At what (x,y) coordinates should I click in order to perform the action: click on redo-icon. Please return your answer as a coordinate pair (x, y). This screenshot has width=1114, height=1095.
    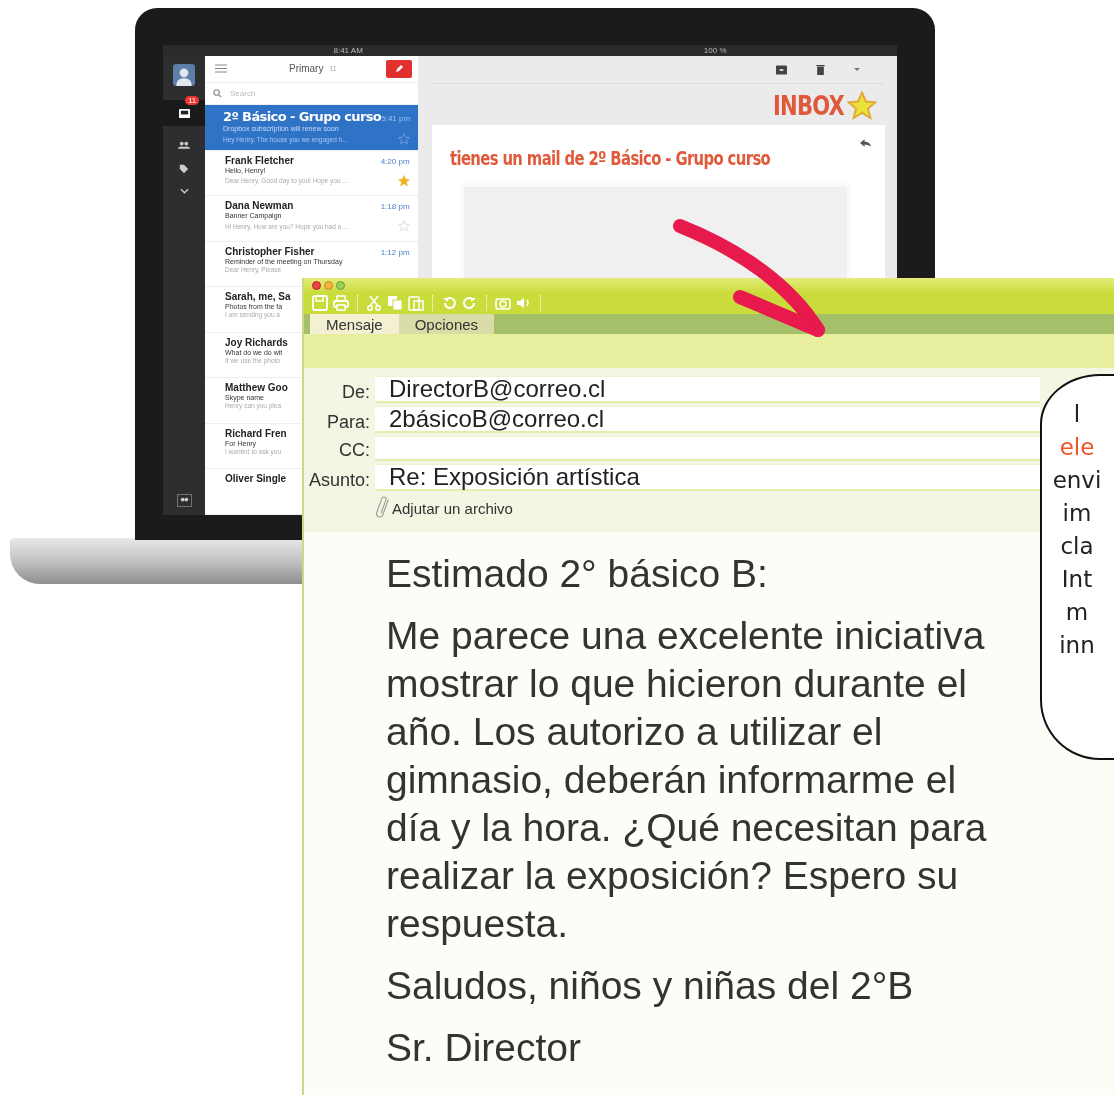
    Looking at the image, I should click on (470, 303).